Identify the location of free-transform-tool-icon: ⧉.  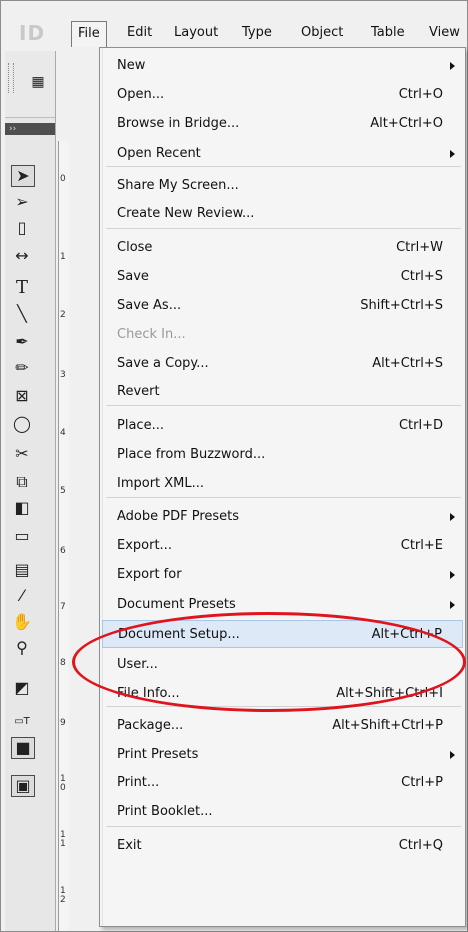
(22, 482).